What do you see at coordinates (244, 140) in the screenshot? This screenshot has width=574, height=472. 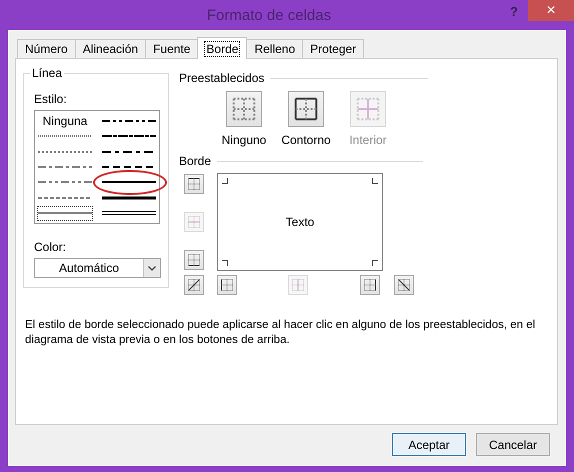 I see `preset-label: Ninguno` at bounding box center [244, 140].